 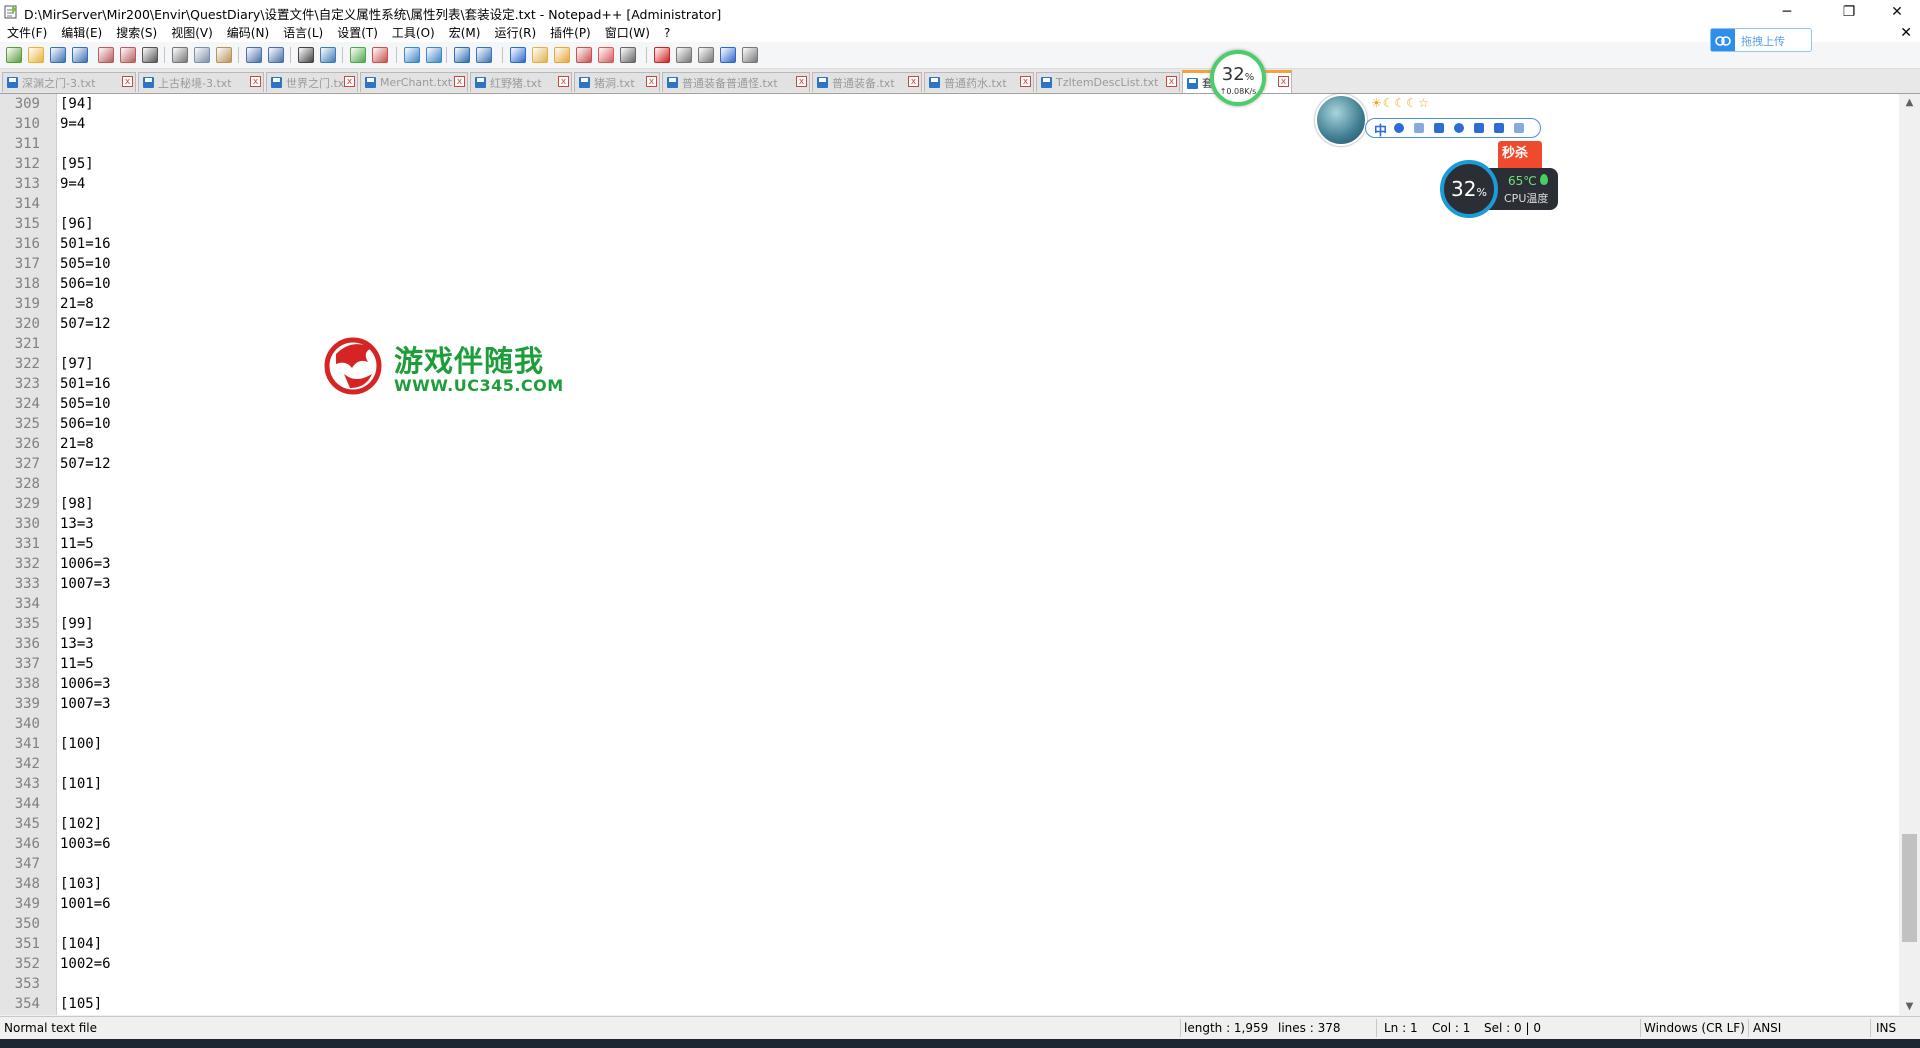 I want to click on macro-save-icon, so click(x=750, y=55).